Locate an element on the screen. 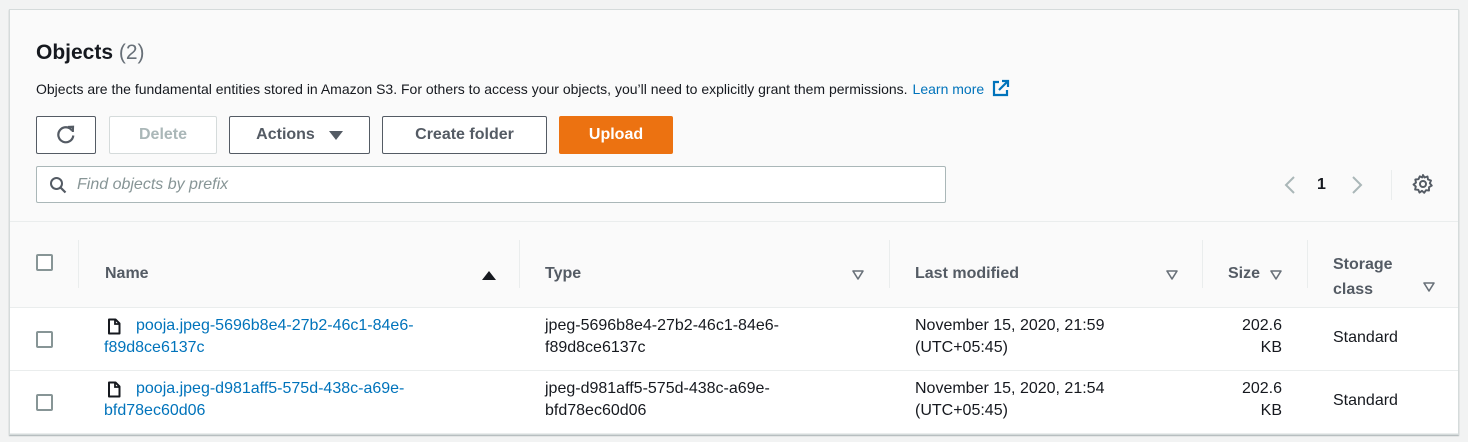 Image resolution: width=1468 pixels, height=442 pixels. learn-more-link: Learn more is located at coordinates (949, 89).